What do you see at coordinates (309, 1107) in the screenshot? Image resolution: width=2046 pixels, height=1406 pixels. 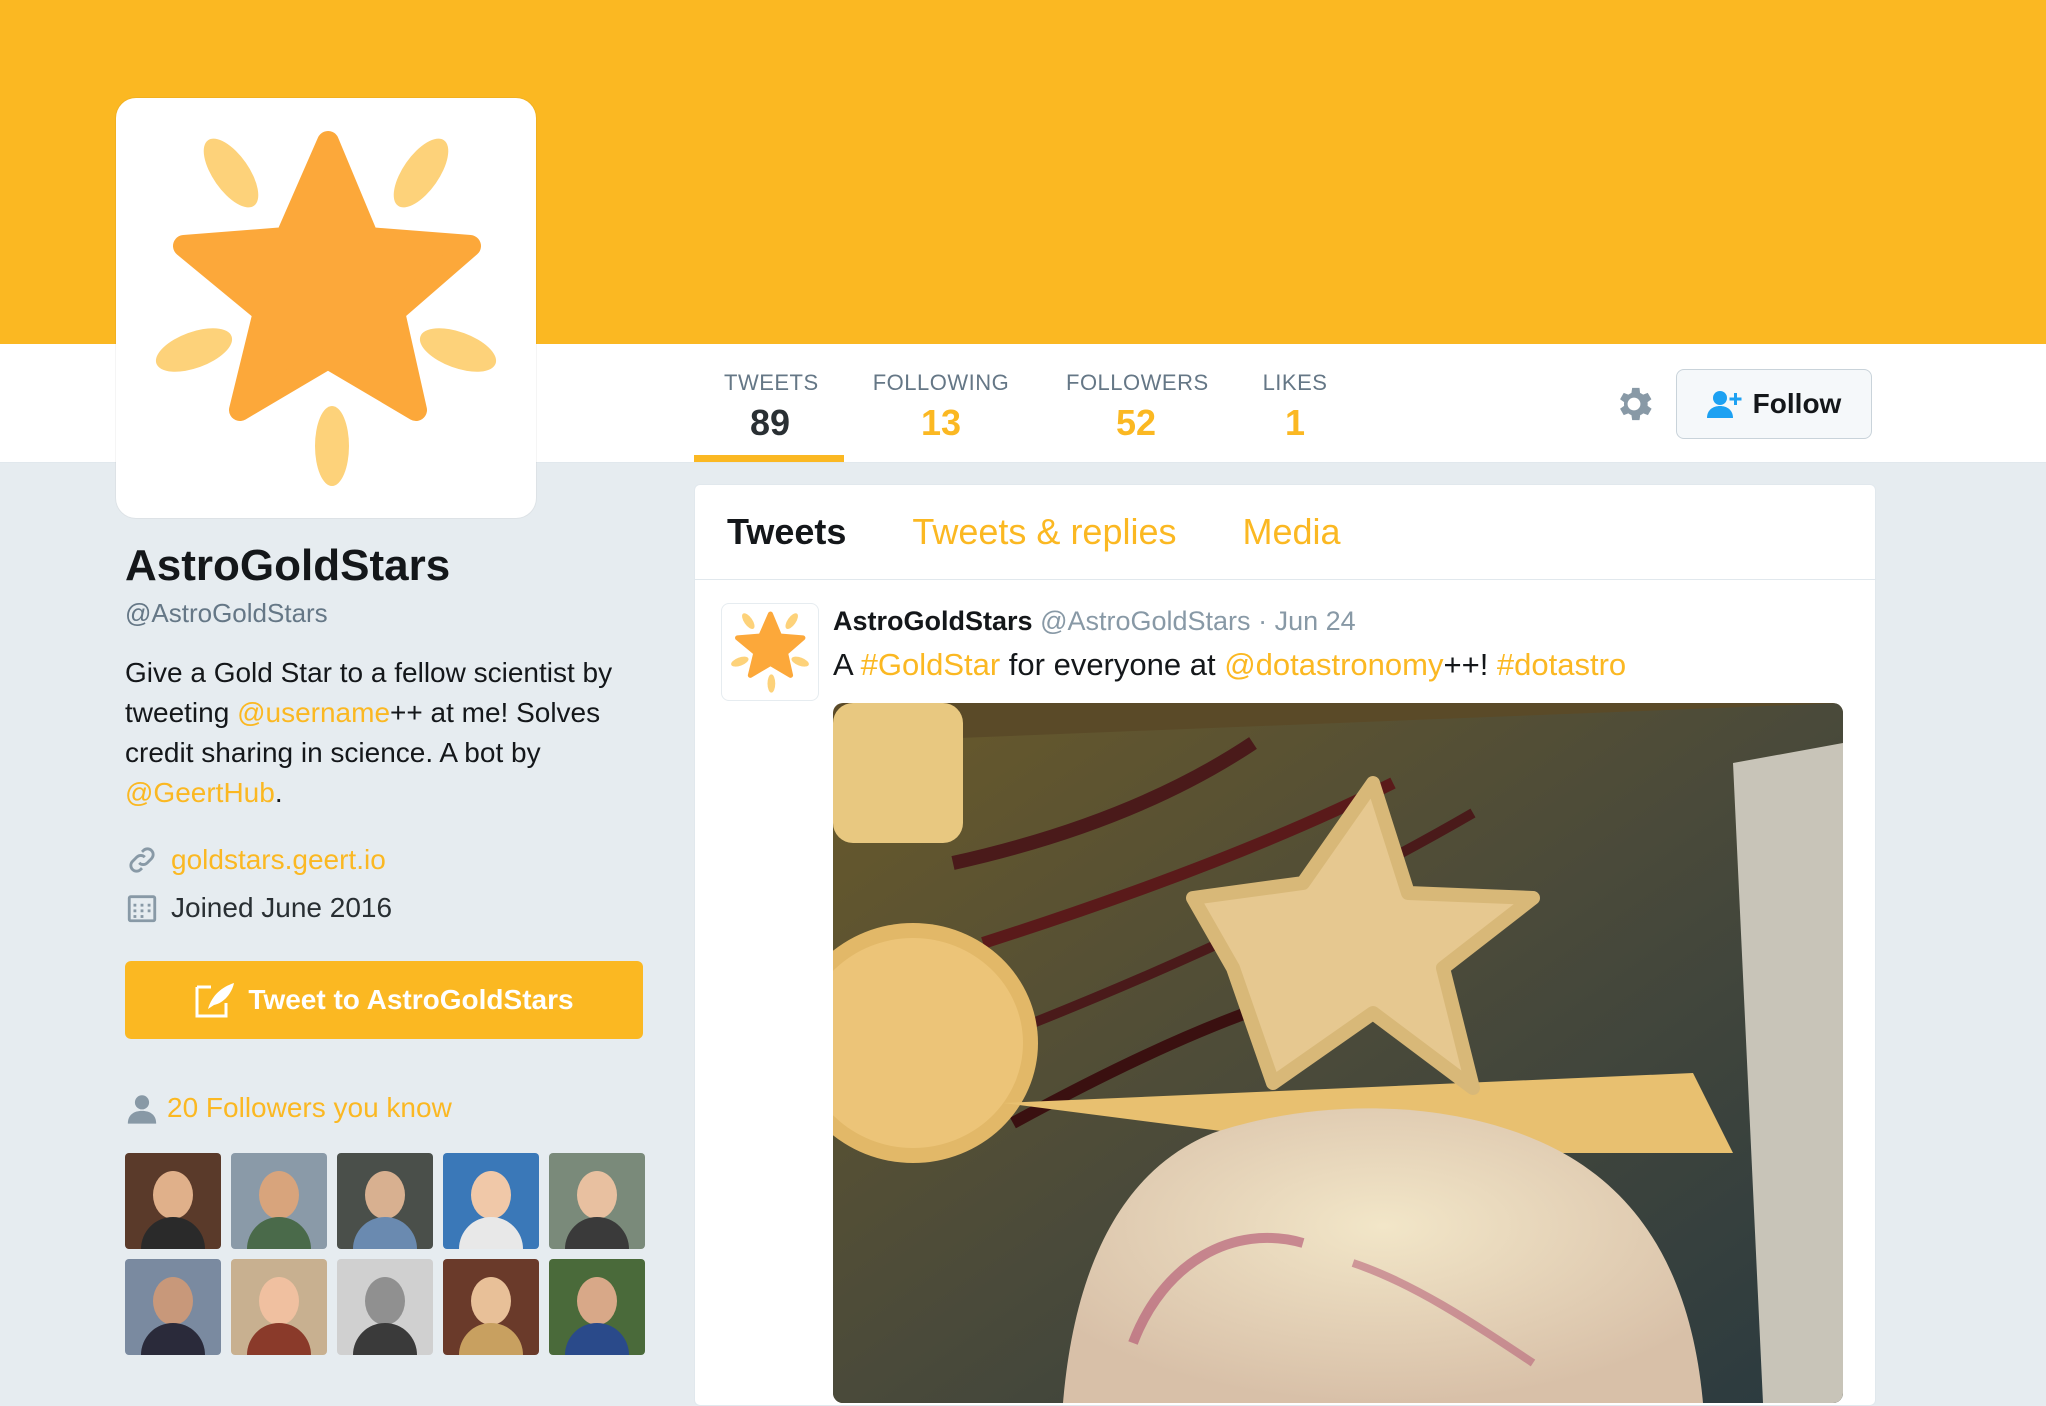 I see `followers-you-know-label: 20 Followers you know` at bounding box center [309, 1107].